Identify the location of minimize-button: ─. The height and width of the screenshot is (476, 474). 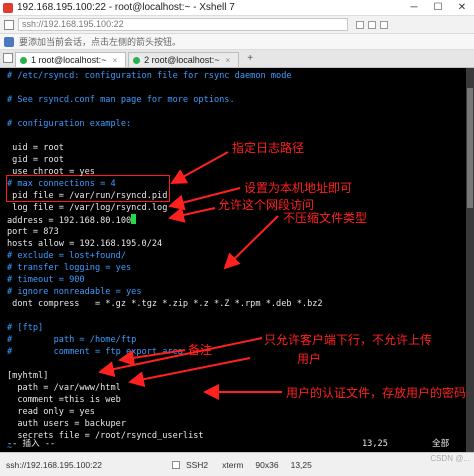
(414, 8).